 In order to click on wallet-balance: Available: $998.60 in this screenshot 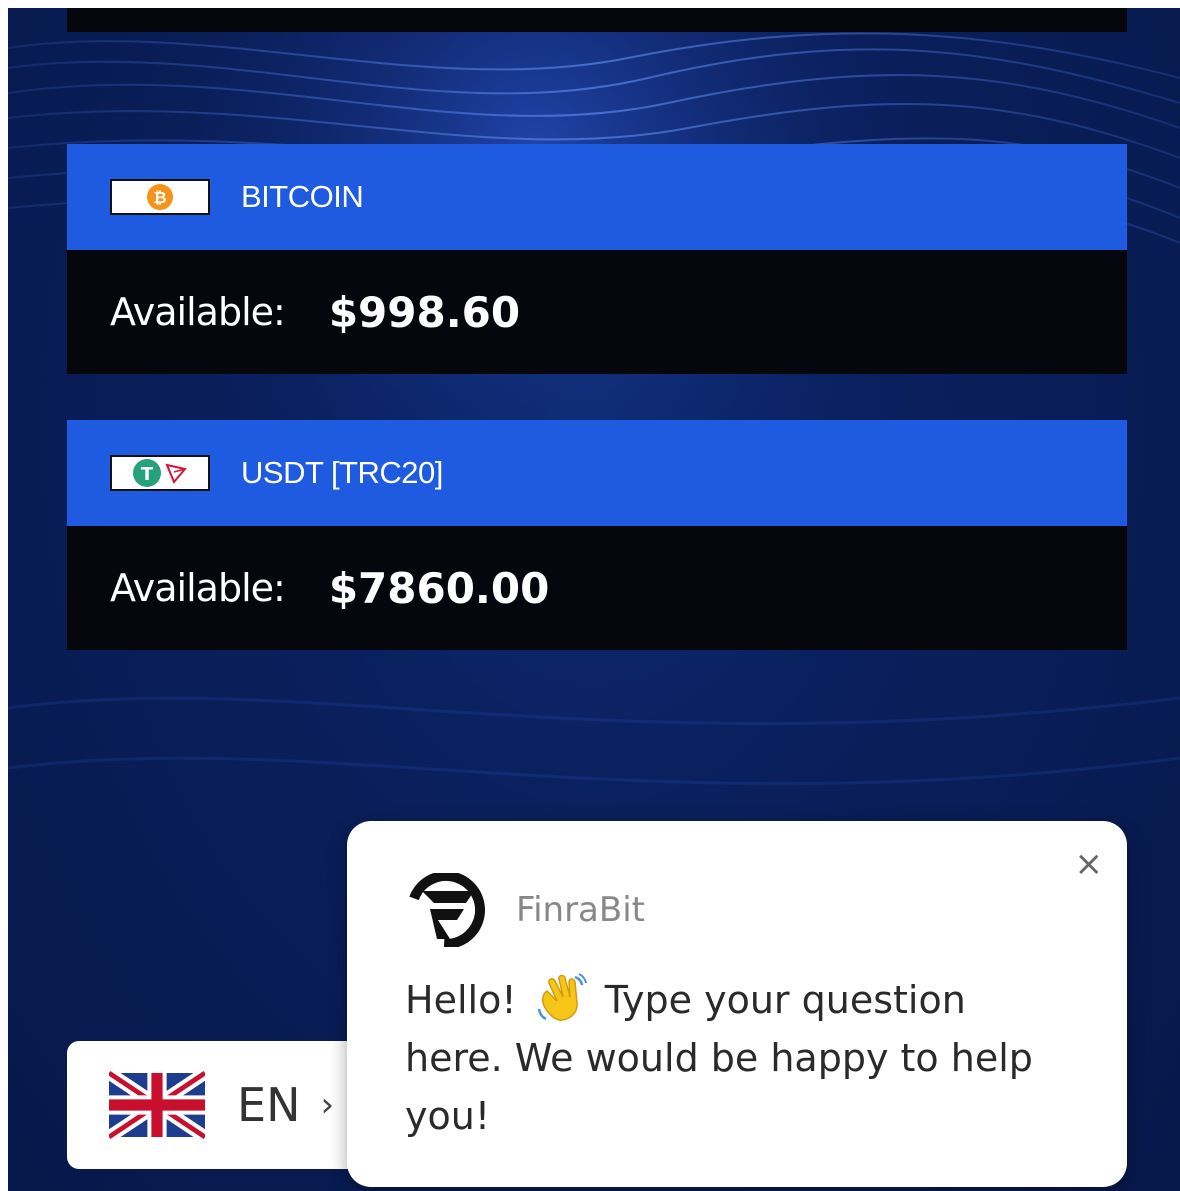, I will do `click(597, 312)`.